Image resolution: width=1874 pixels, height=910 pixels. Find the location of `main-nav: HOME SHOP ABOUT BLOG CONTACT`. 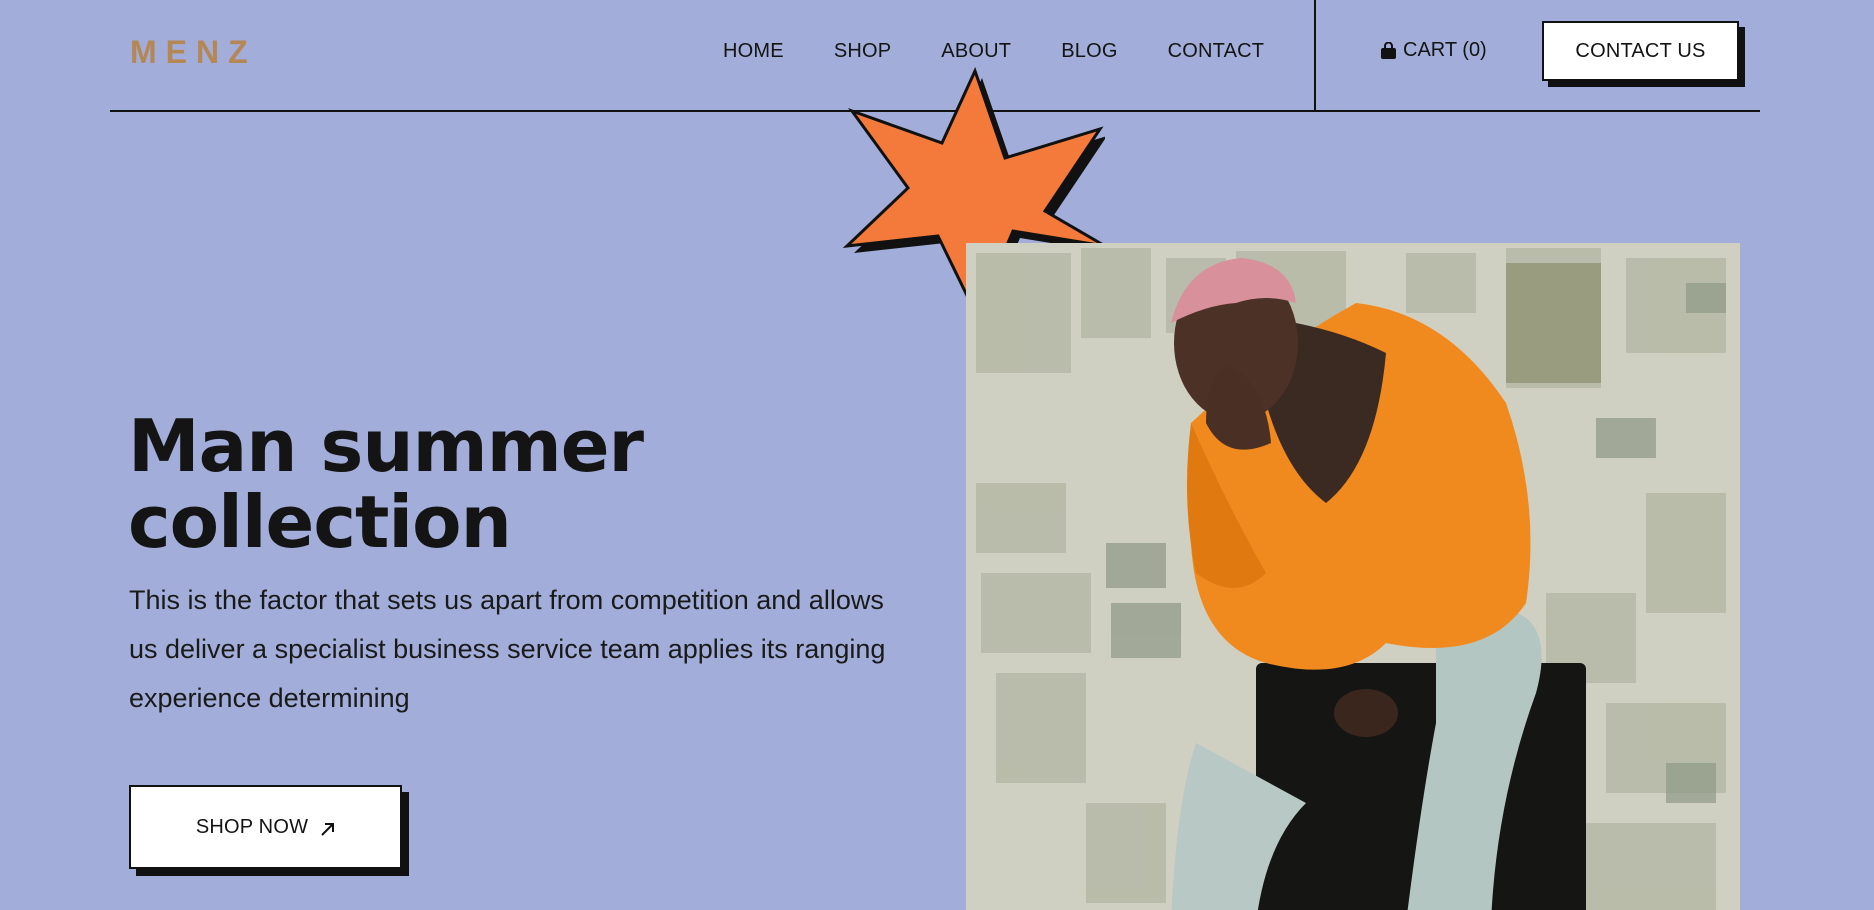

main-nav: HOME SHOP ABOUT BLOG CONTACT is located at coordinates (993, 51).